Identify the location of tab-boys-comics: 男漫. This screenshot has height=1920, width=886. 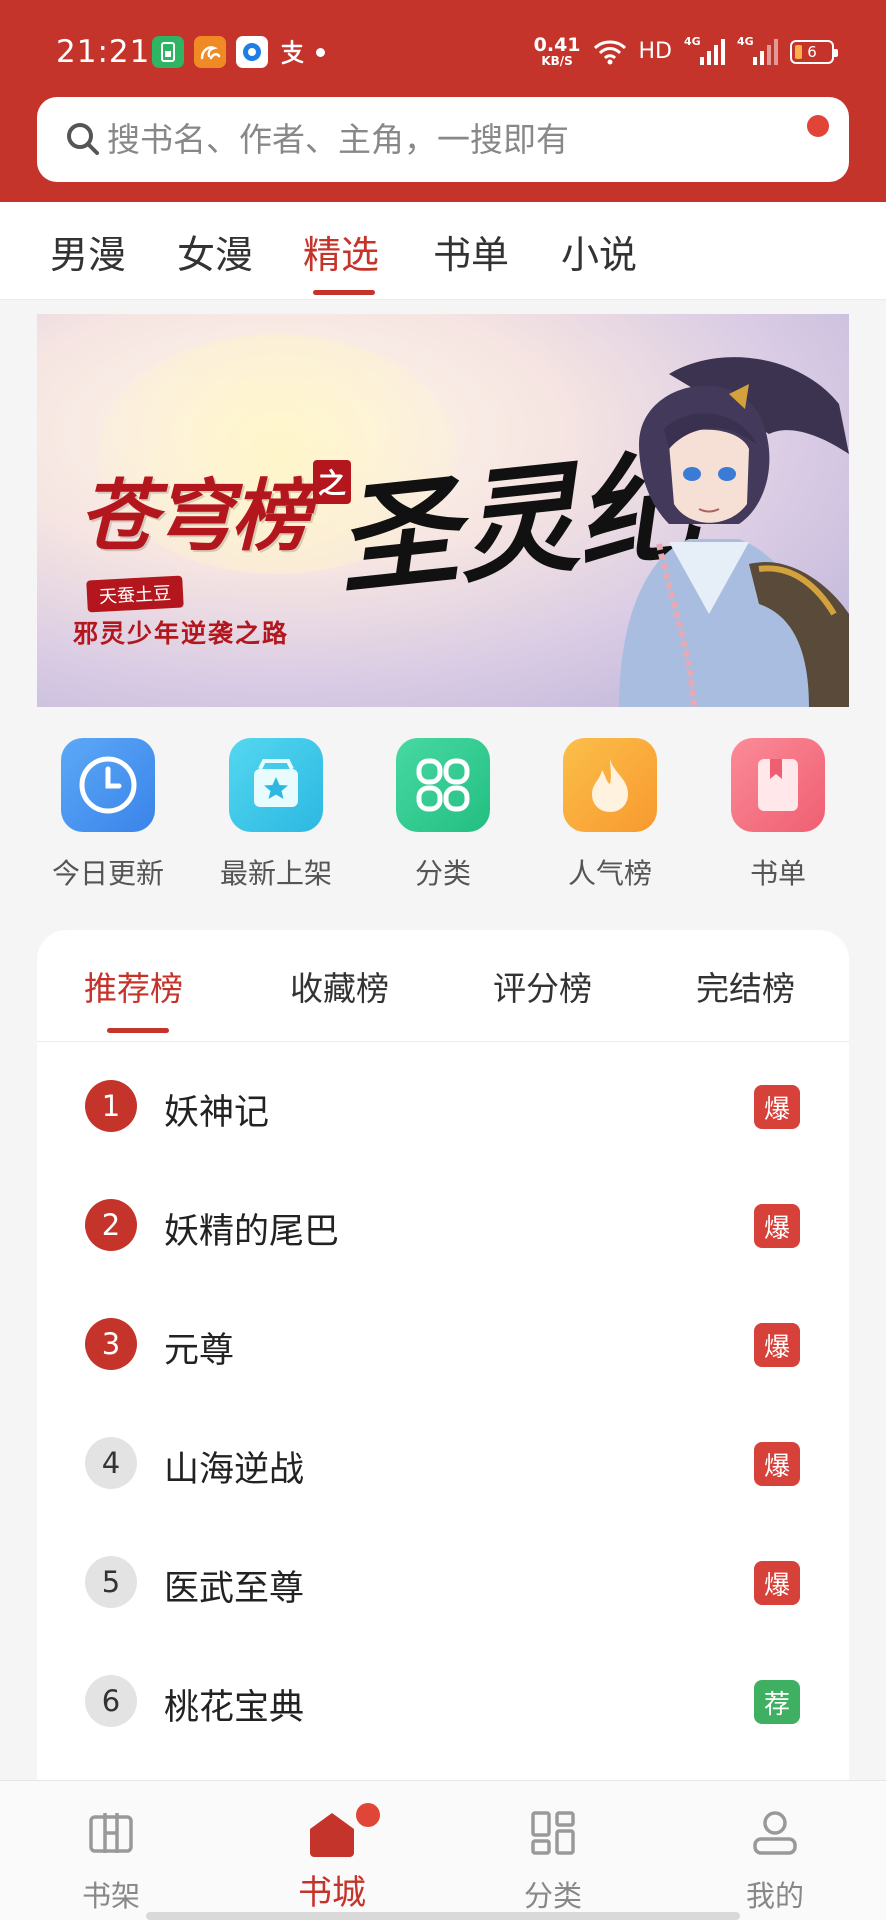
(88, 251).